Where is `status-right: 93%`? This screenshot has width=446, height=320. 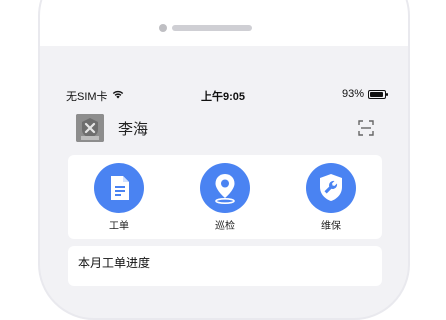
status-right: 93% is located at coordinates (364, 94).